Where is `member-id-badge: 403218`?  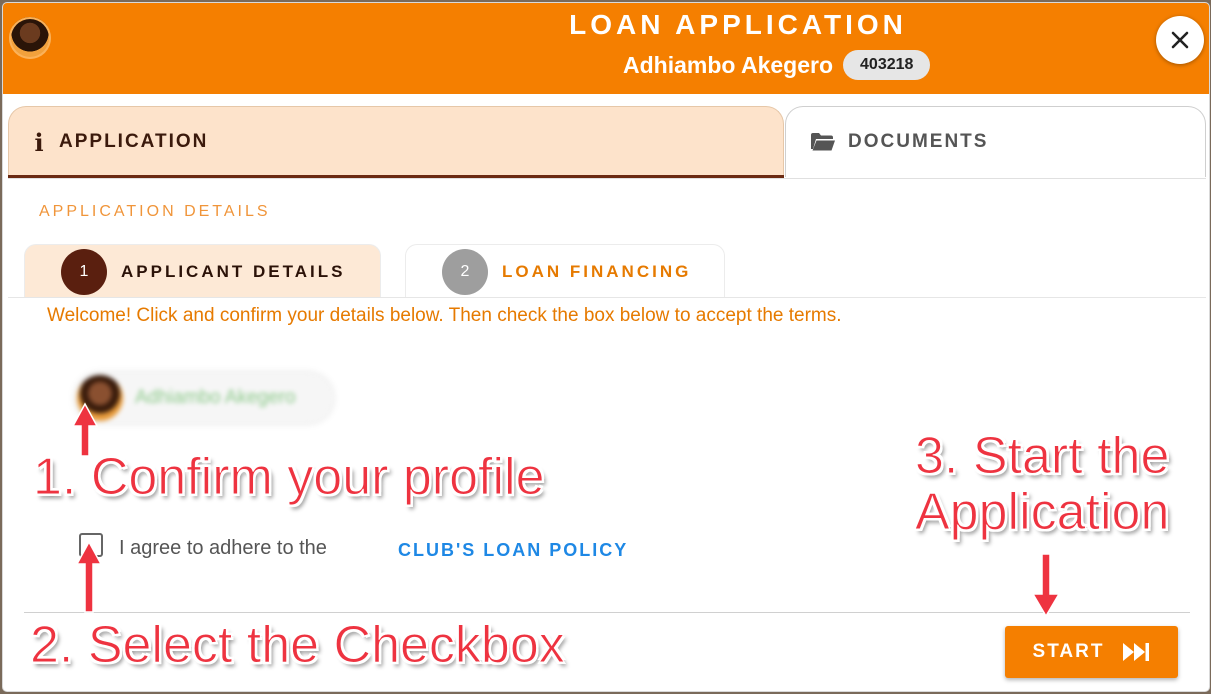 member-id-badge: 403218 is located at coordinates (887, 65).